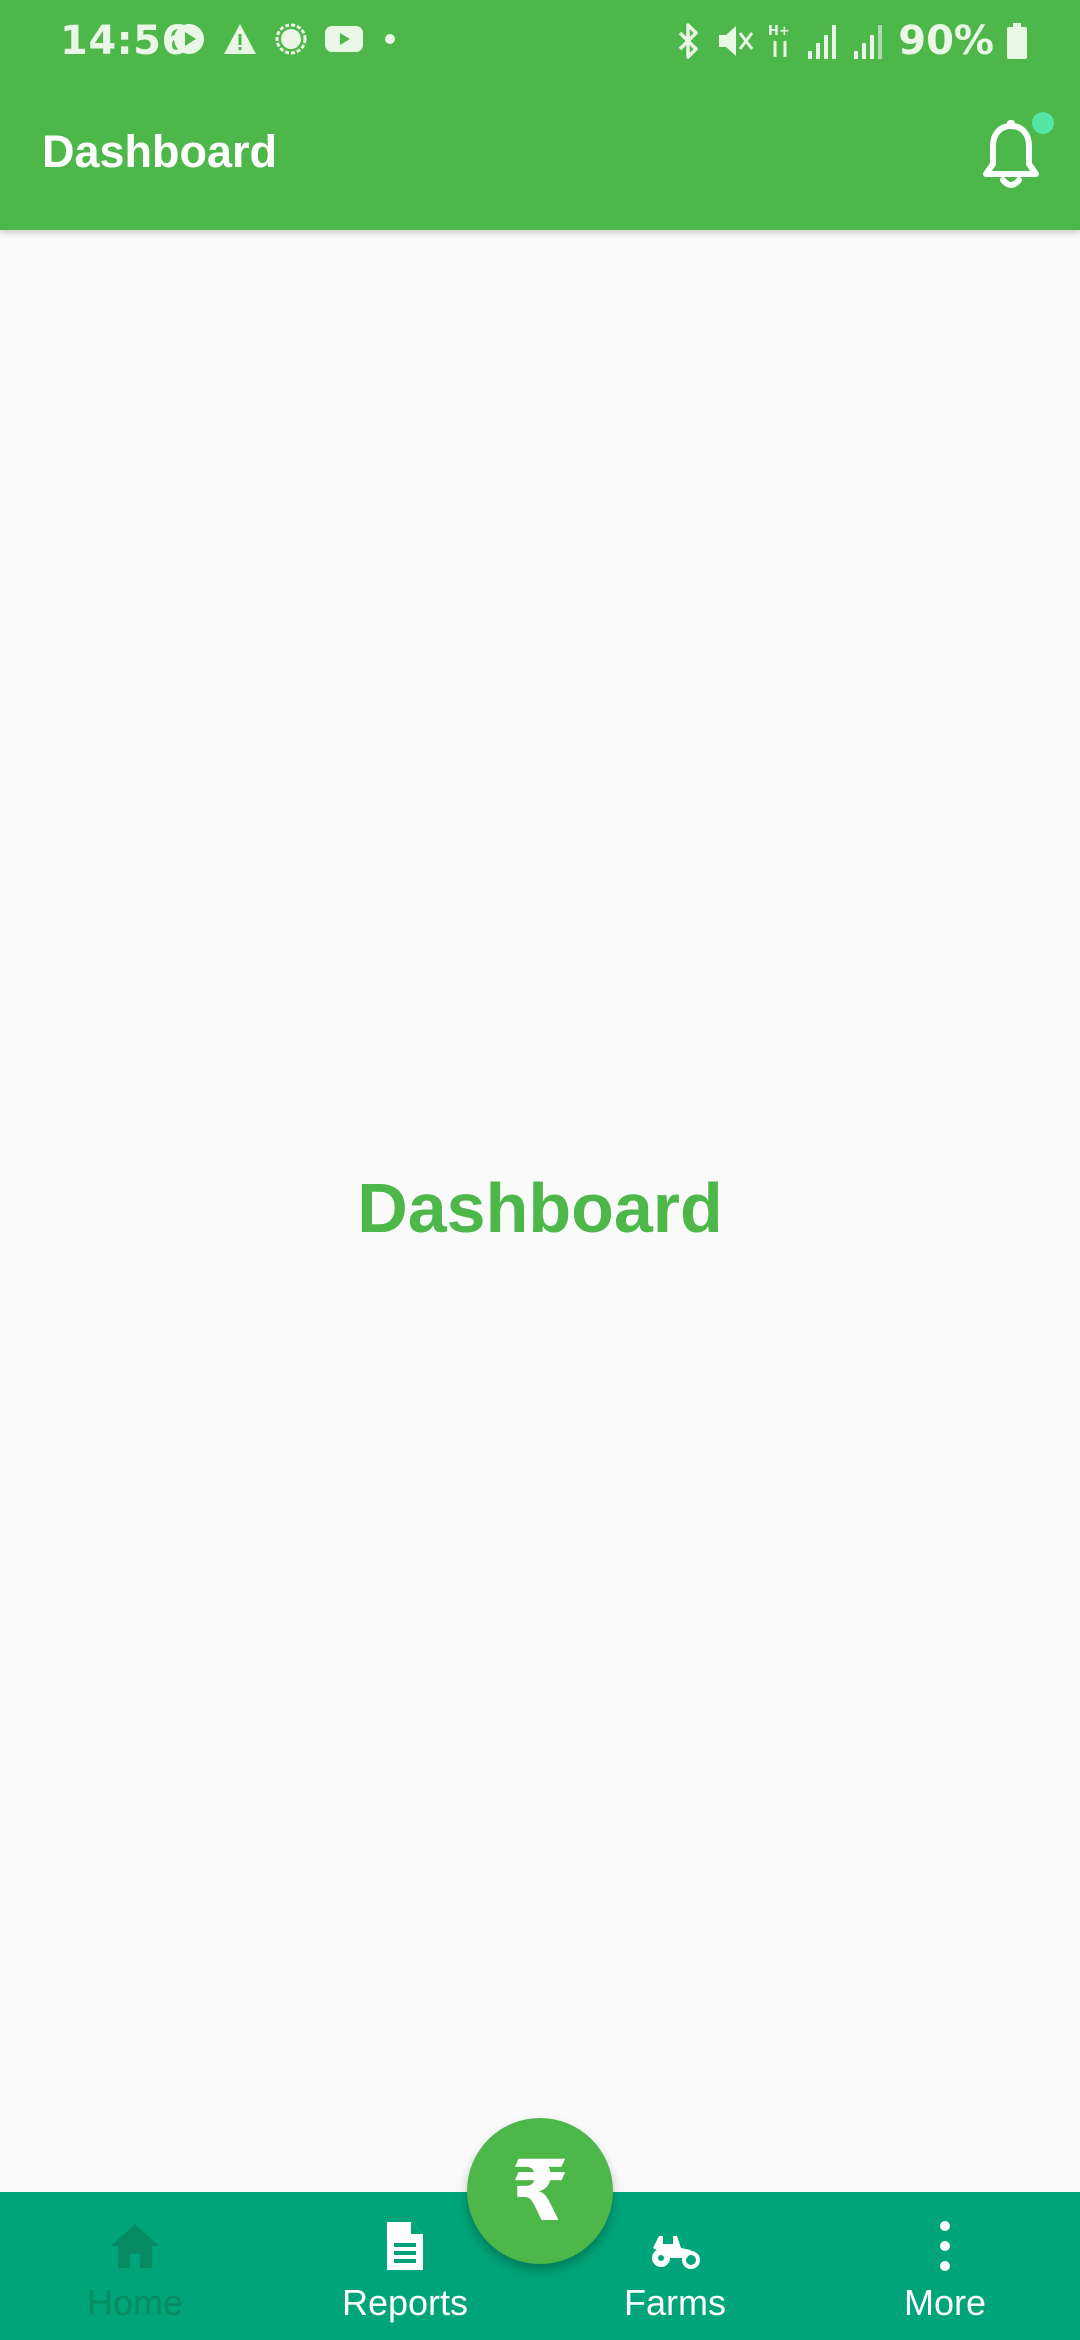  Describe the element at coordinates (851, 41) in the screenshot. I see `status-right-icons: H+ 90%` at that location.